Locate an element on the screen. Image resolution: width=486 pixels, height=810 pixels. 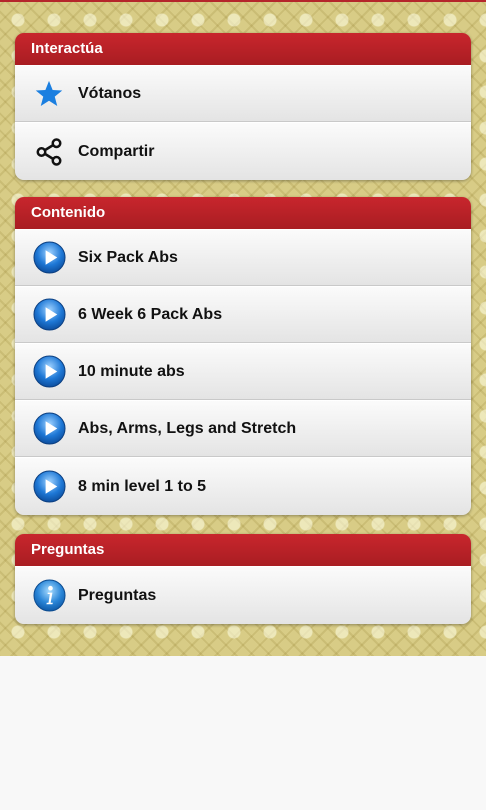
menu-item-video: 10 minute abs is located at coordinates (243, 371).